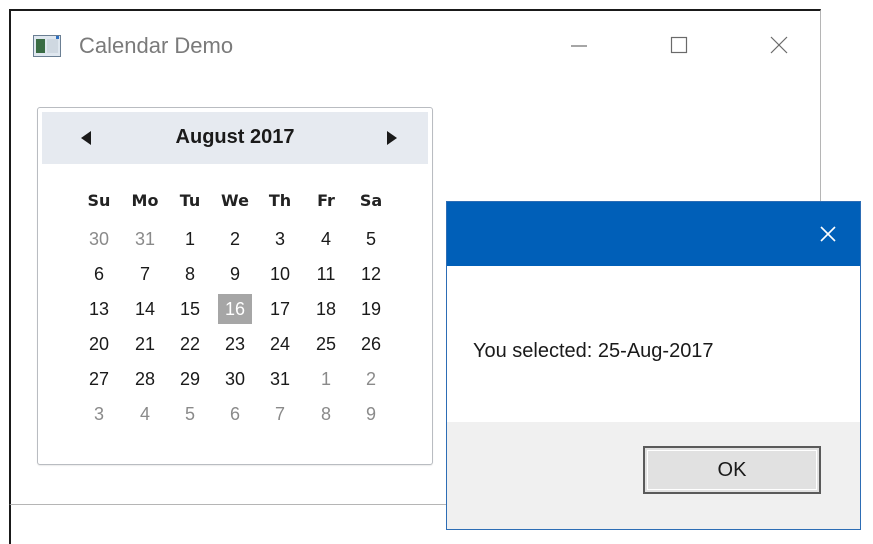 This screenshot has width=873, height=544. Describe the element at coordinates (371, 200) in the screenshot. I see `weekday-label: Sa` at that location.